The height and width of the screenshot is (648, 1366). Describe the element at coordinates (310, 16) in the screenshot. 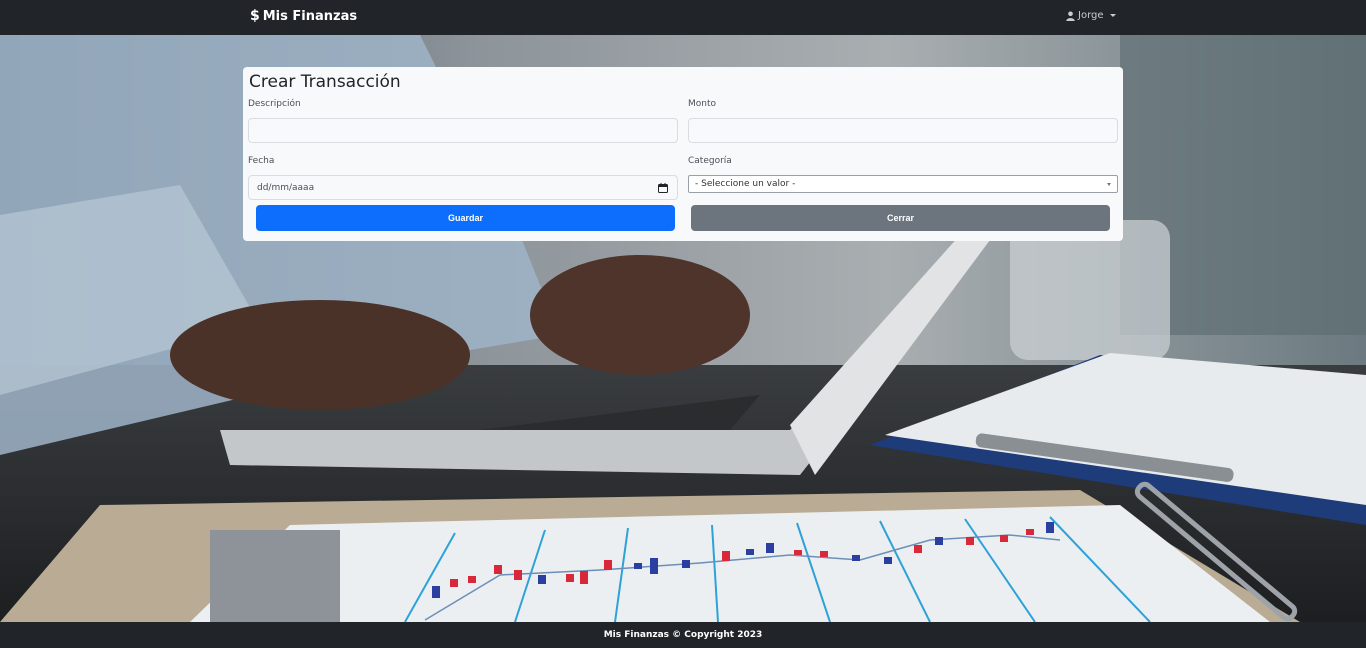

I see `brand-label: Mis Finanzas` at that location.